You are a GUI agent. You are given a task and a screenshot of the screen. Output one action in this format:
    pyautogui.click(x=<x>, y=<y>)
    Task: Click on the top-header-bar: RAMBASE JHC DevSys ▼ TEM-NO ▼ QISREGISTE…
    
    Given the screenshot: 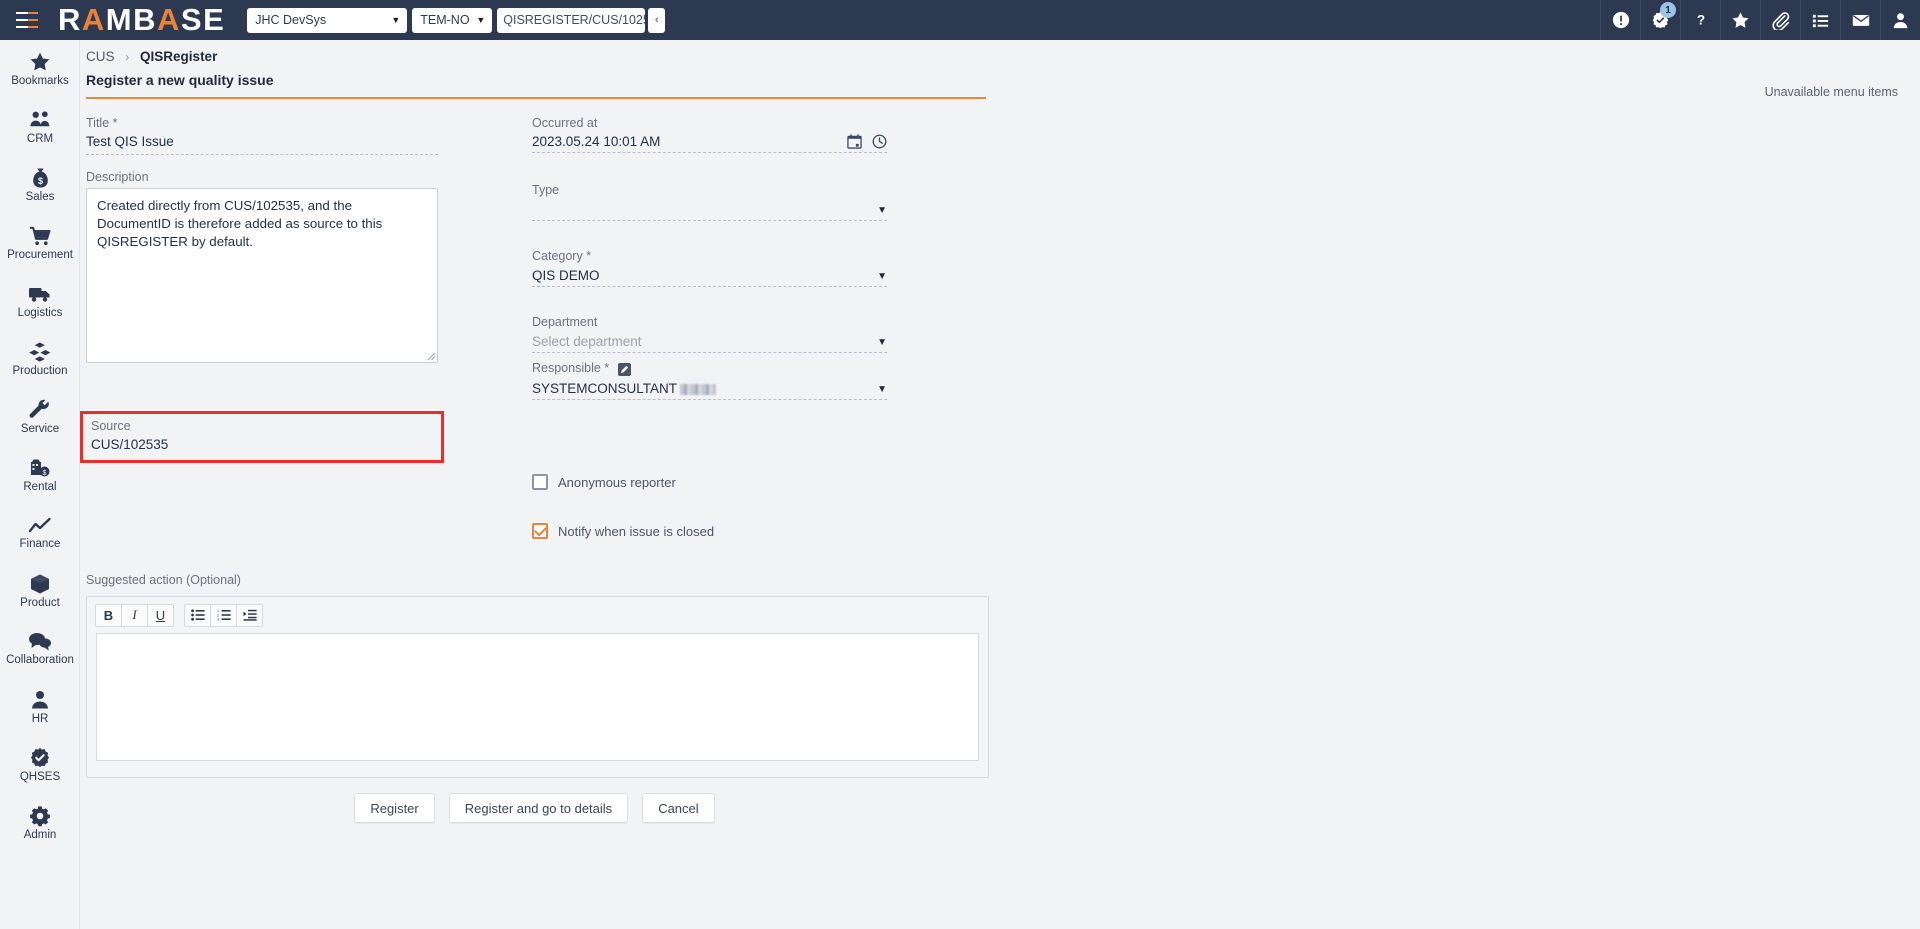 What is the action you would take?
    pyautogui.click(x=960, y=20)
    